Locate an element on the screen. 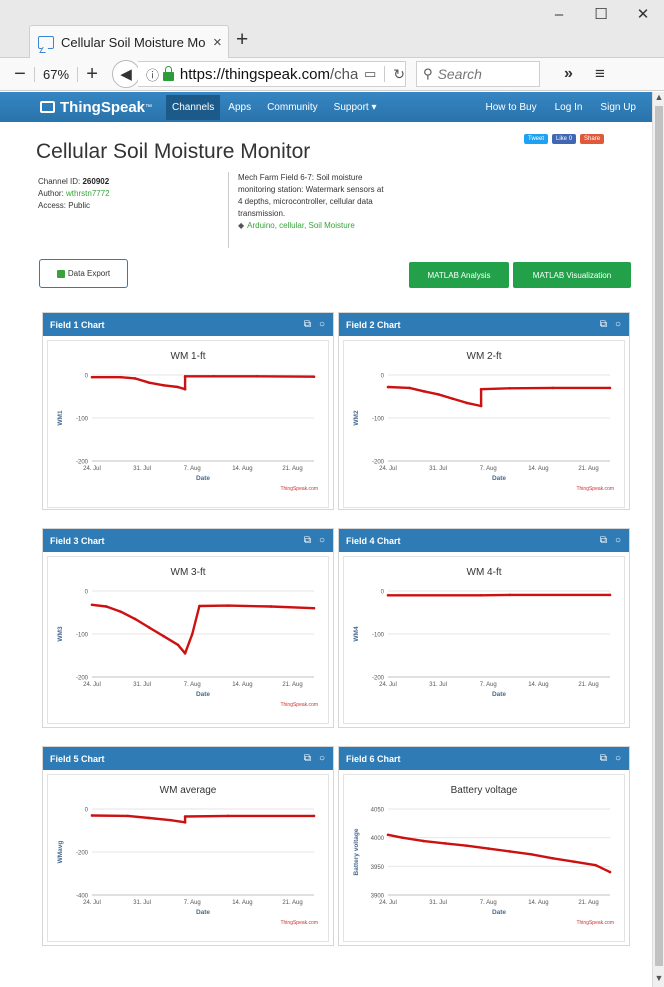 The image size is (664, 987). nav-how-to-buy: How to Buy is located at coordinates (510, 107).